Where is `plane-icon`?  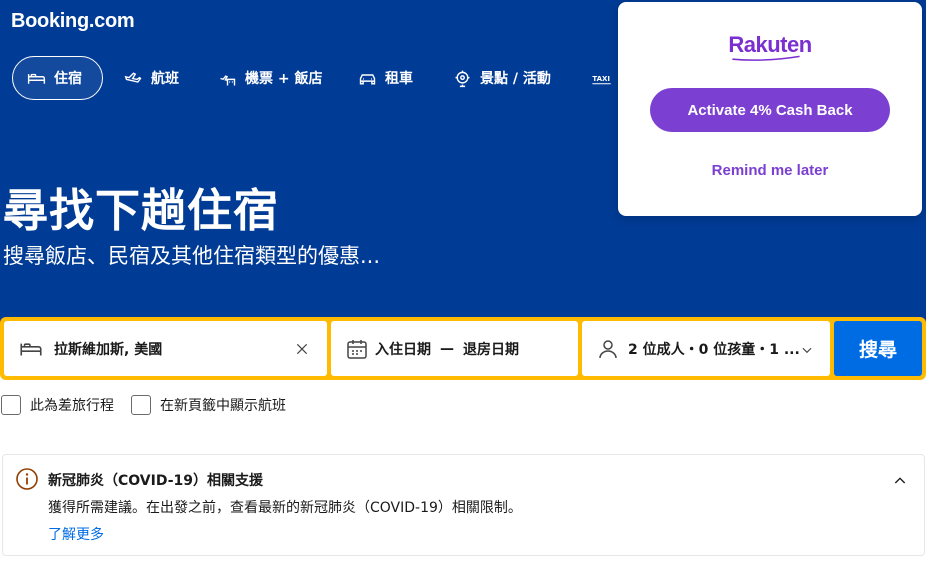 plane-icon is located at coordinates (133, 77).